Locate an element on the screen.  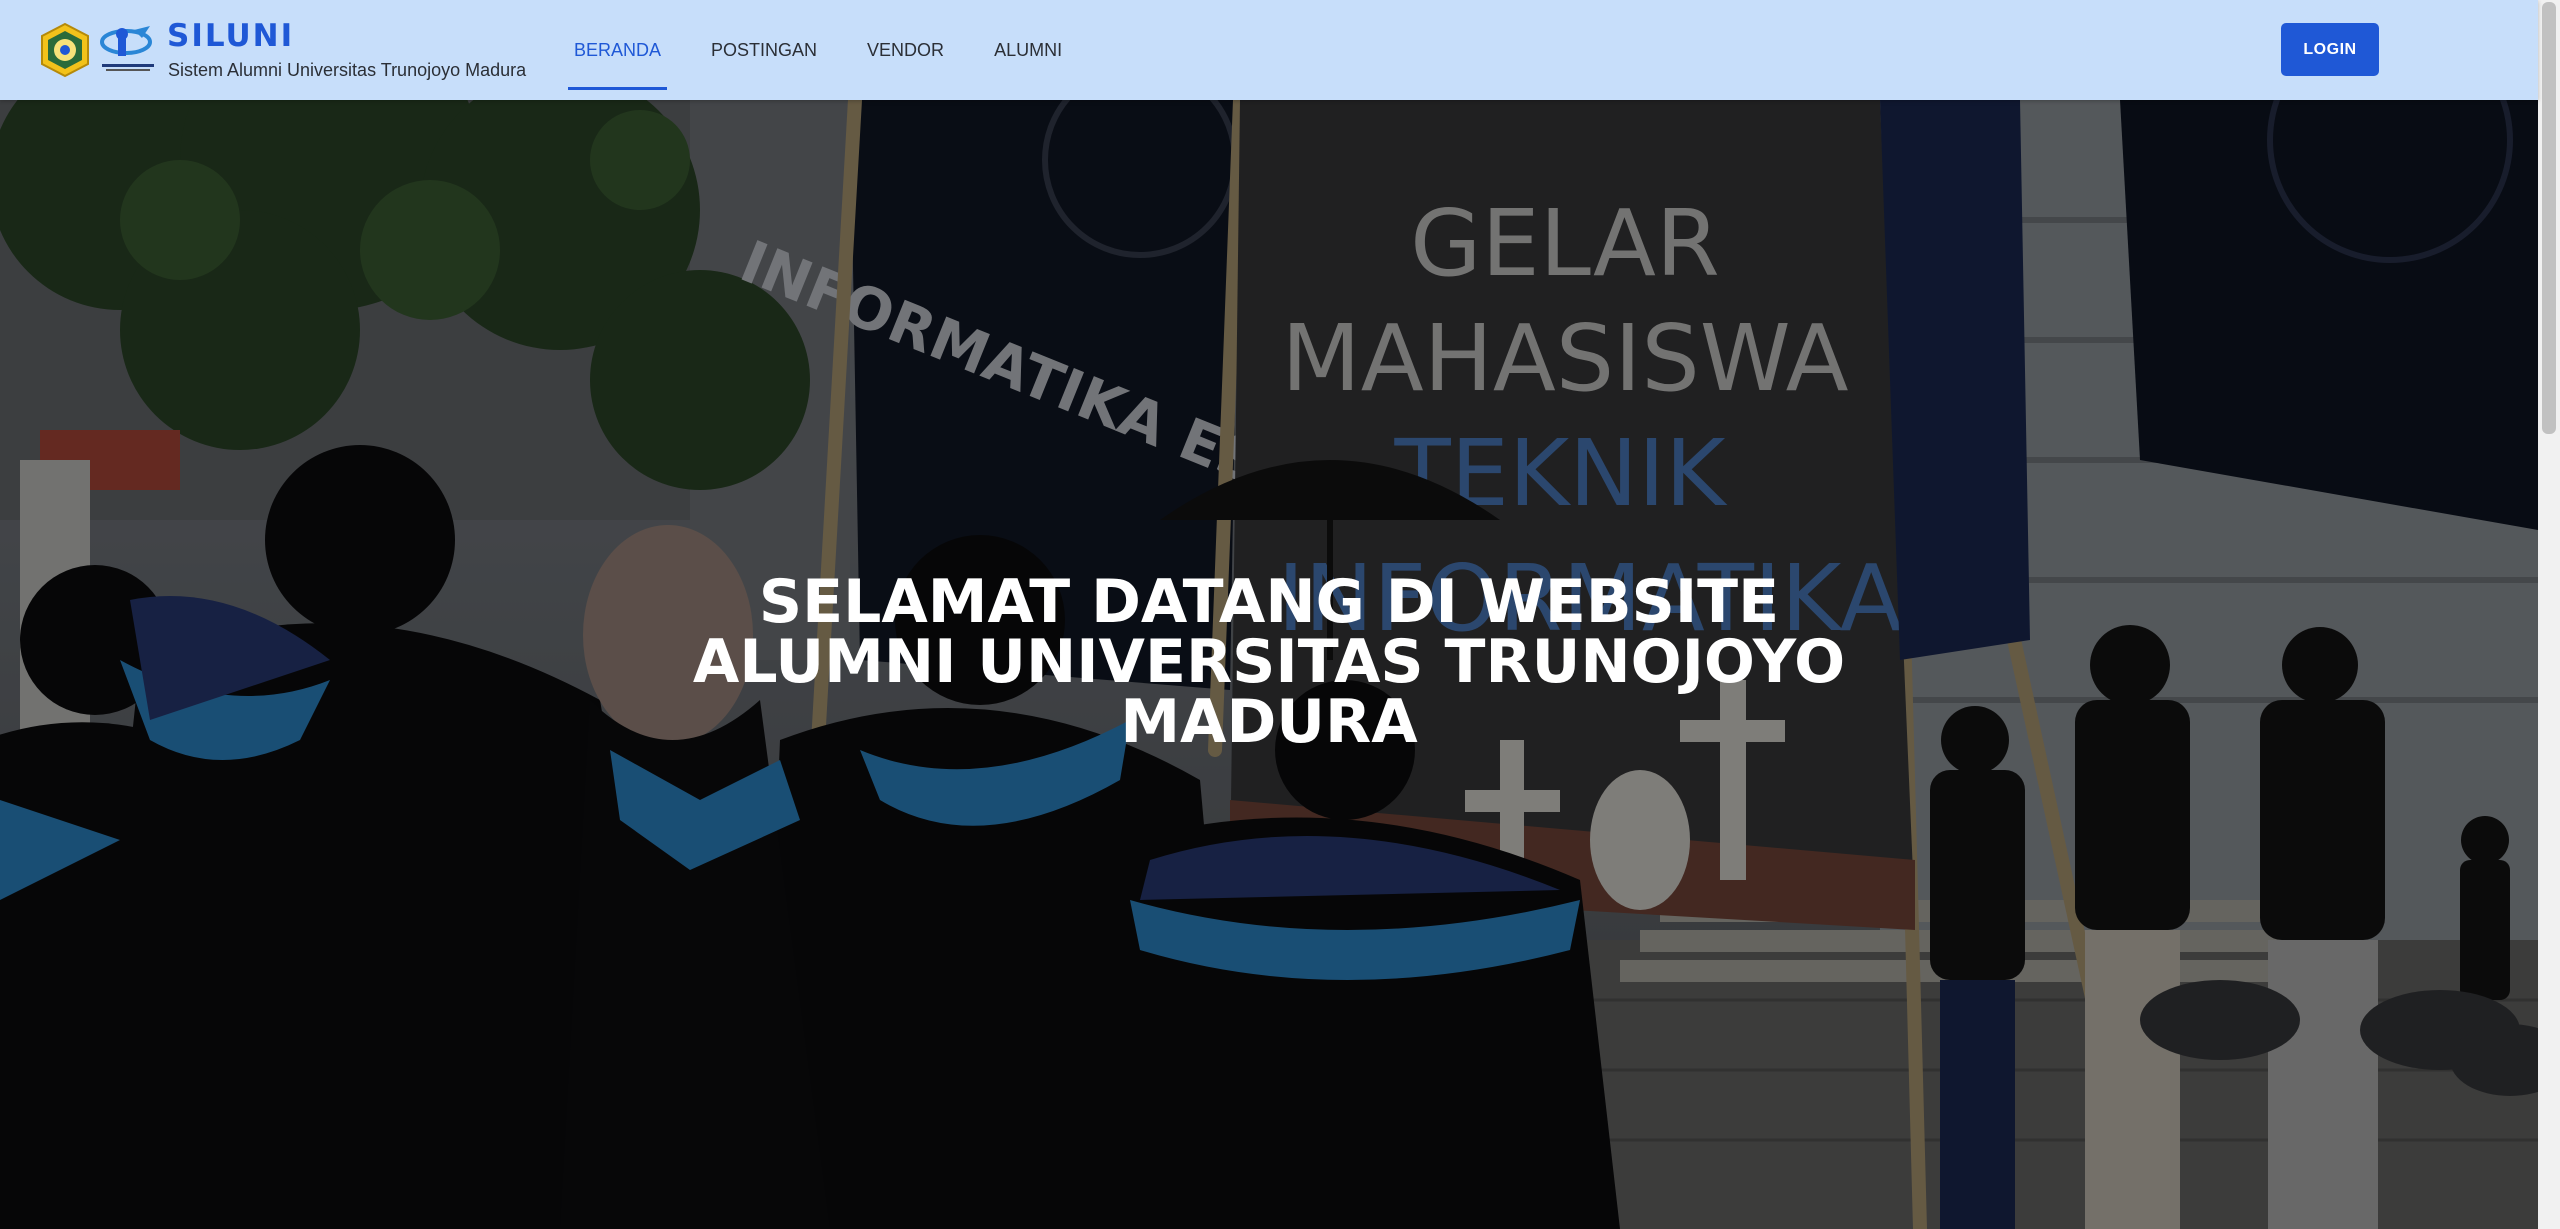
main-nav: BERANDA POSTINGAN VENDOR ALUMNI is located at coordinates (837, 50).